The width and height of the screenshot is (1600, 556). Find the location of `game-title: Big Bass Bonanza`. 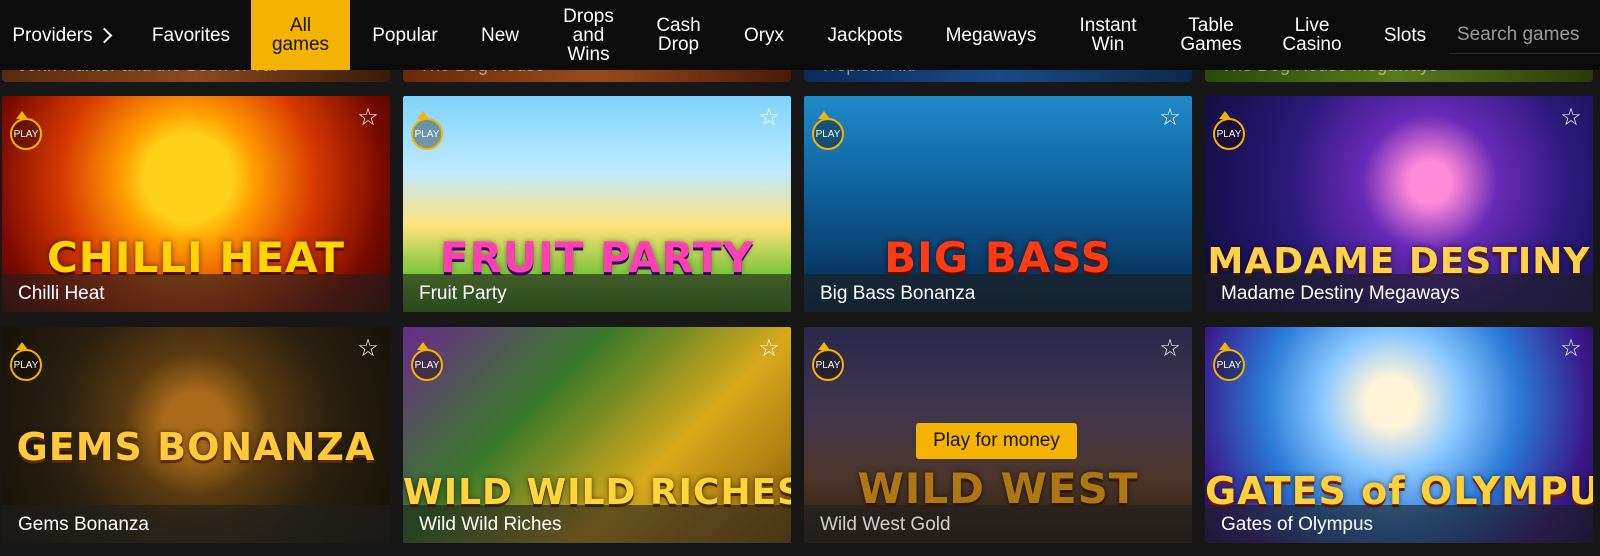

game-title: Big Bass Bonanza is located at coordinates (898, 293).